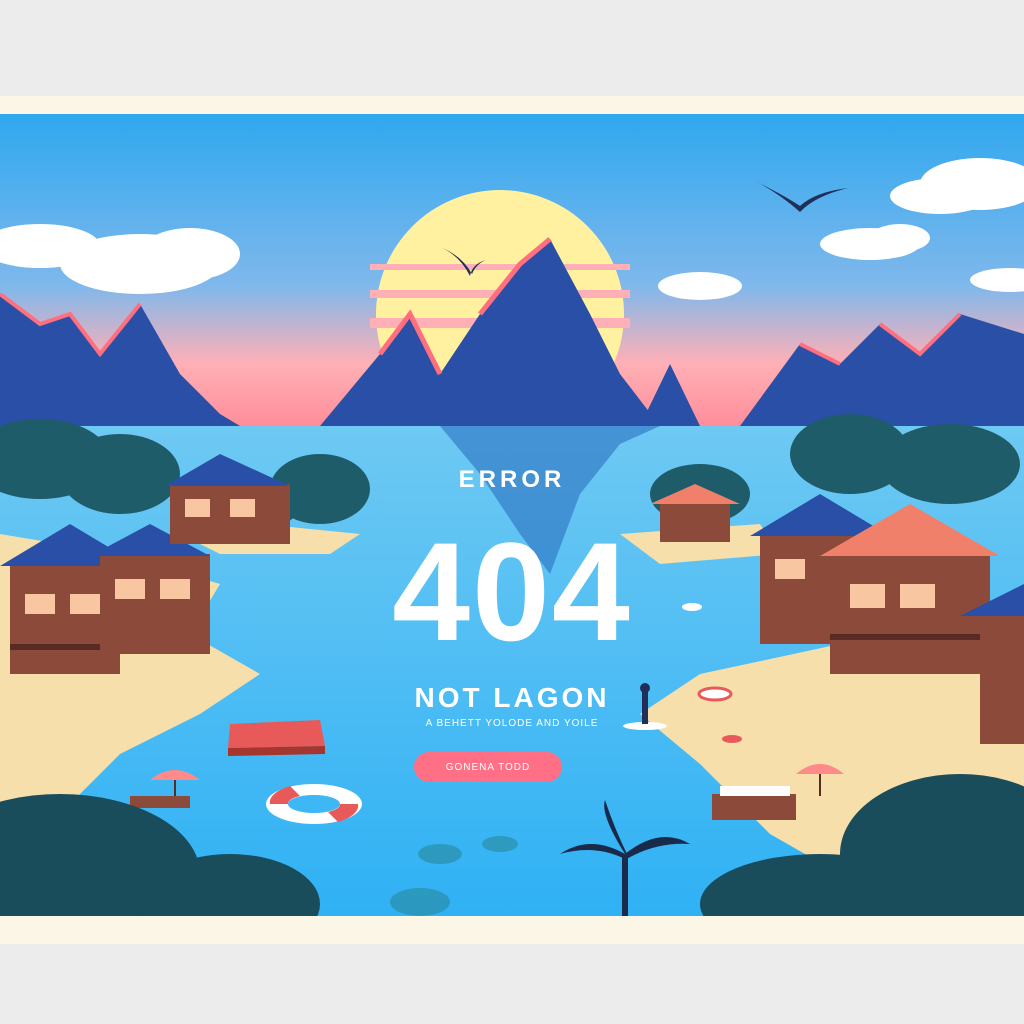  Describe the element at coordinates (488, 767) in the screenshot. I see `go-home-button: GONENA TODD` at that location.